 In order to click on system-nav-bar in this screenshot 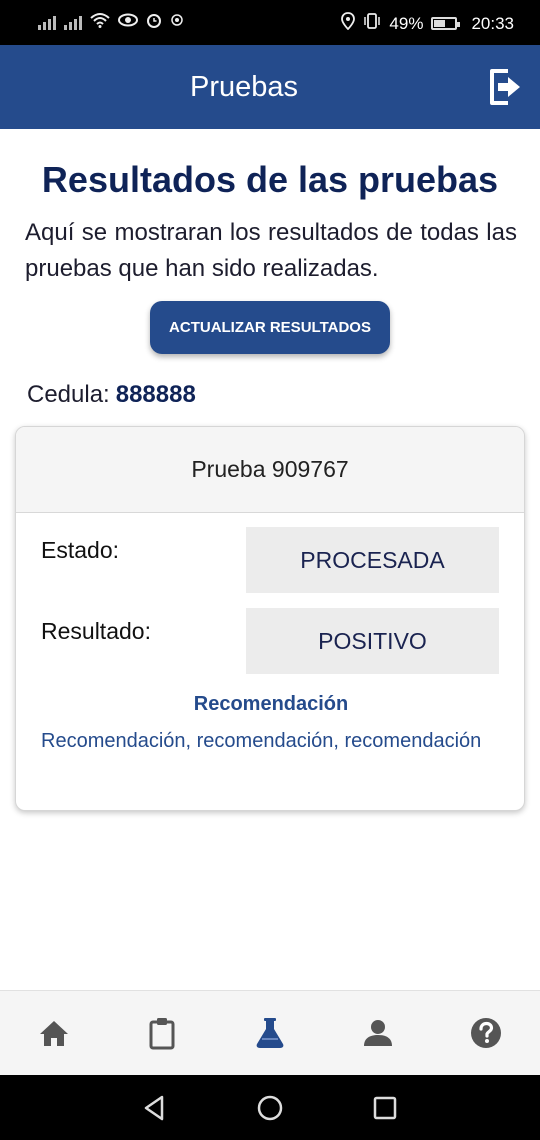, I will do `click(270, 1107)`.